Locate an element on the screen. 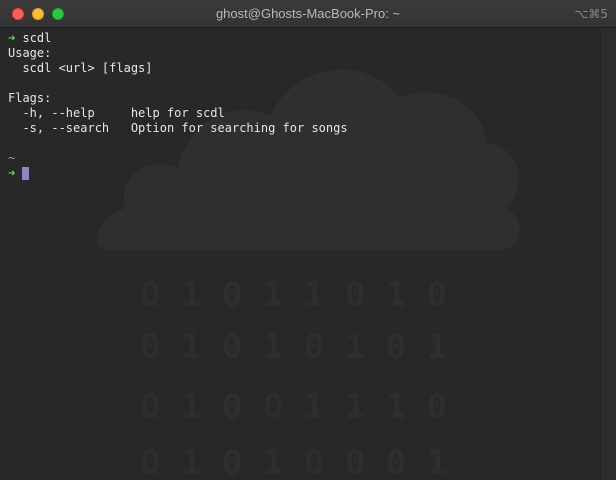  flag-name: -s, --search is located at coordinates (69, 128).